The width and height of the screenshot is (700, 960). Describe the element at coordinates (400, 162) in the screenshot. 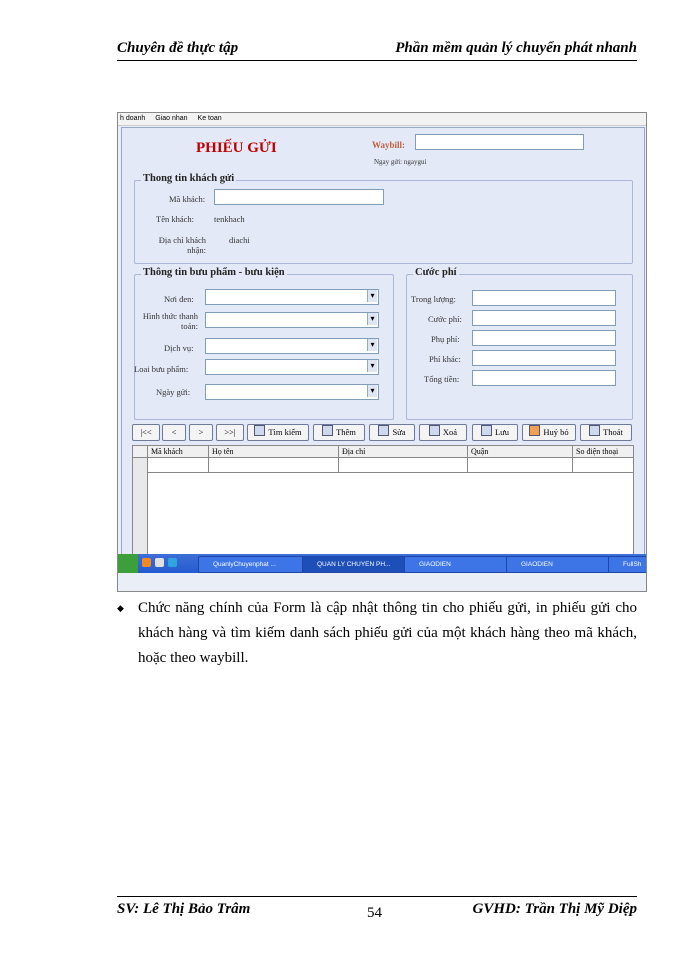

I see `ngay-gui-label: Ngay gửi: ngaygui` at that location.